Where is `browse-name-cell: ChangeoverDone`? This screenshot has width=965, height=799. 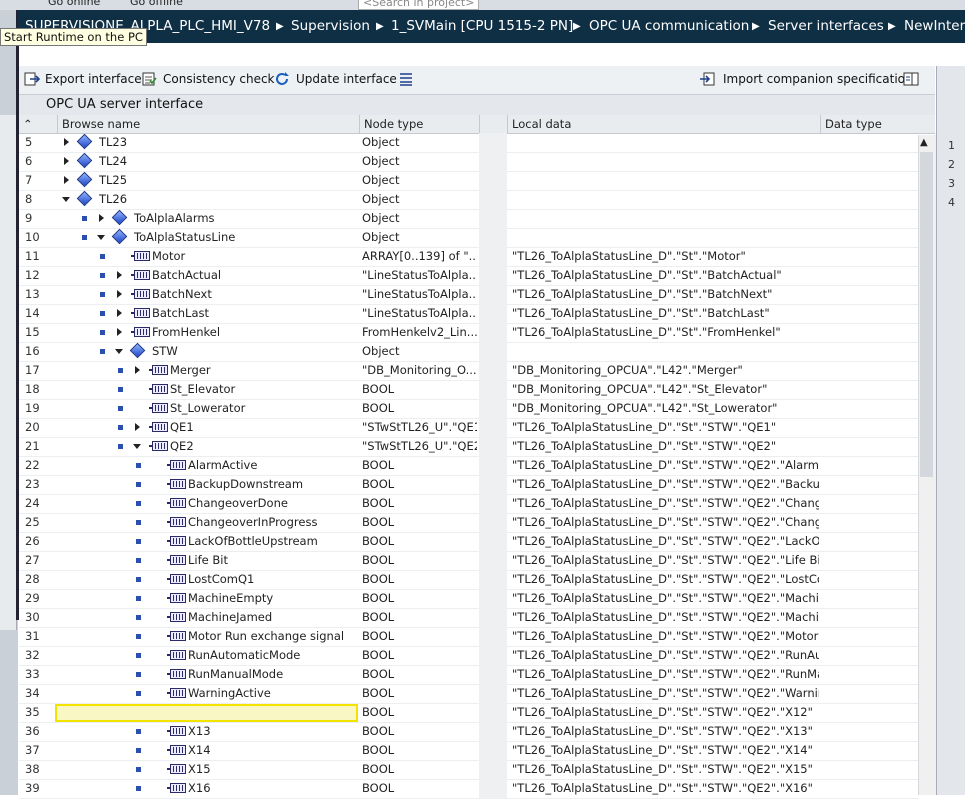
browse-name-cell: ChangeoverDone is located at coordinates (238, 503).